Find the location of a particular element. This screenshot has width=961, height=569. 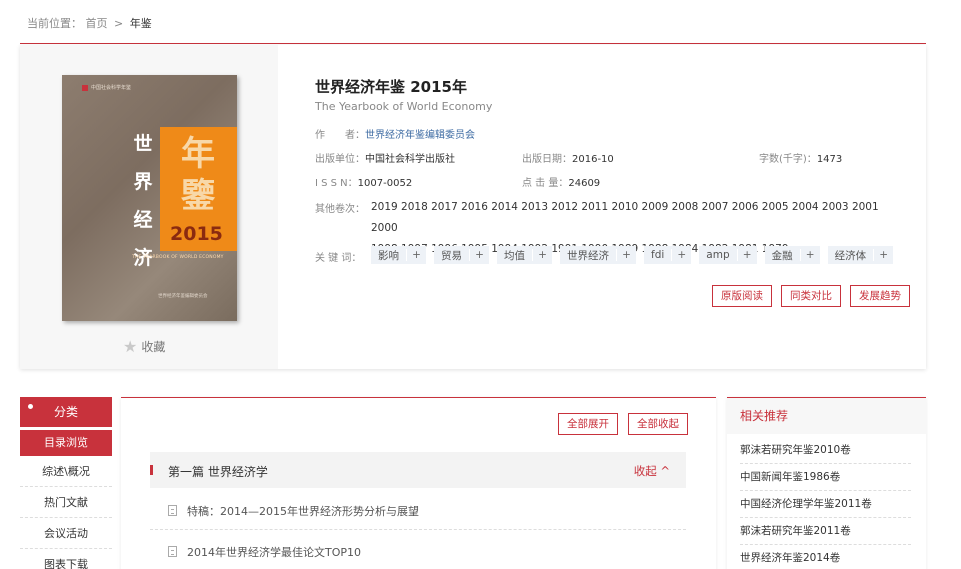

clicks-value: 24609 is located at coordinates (584, 183).